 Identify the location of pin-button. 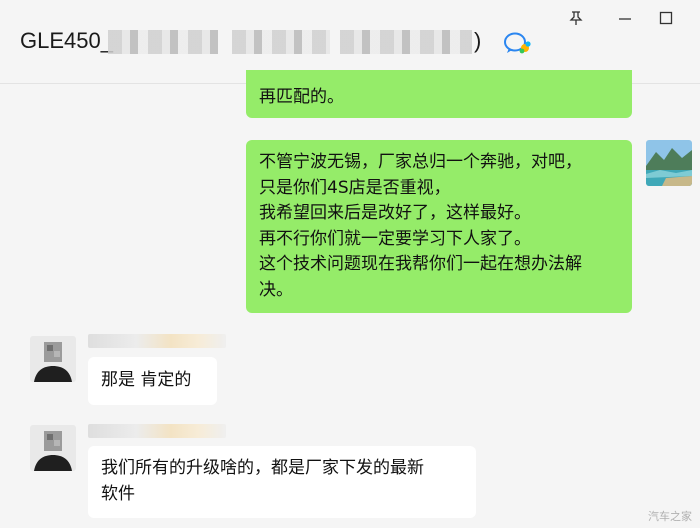
(576, 18).